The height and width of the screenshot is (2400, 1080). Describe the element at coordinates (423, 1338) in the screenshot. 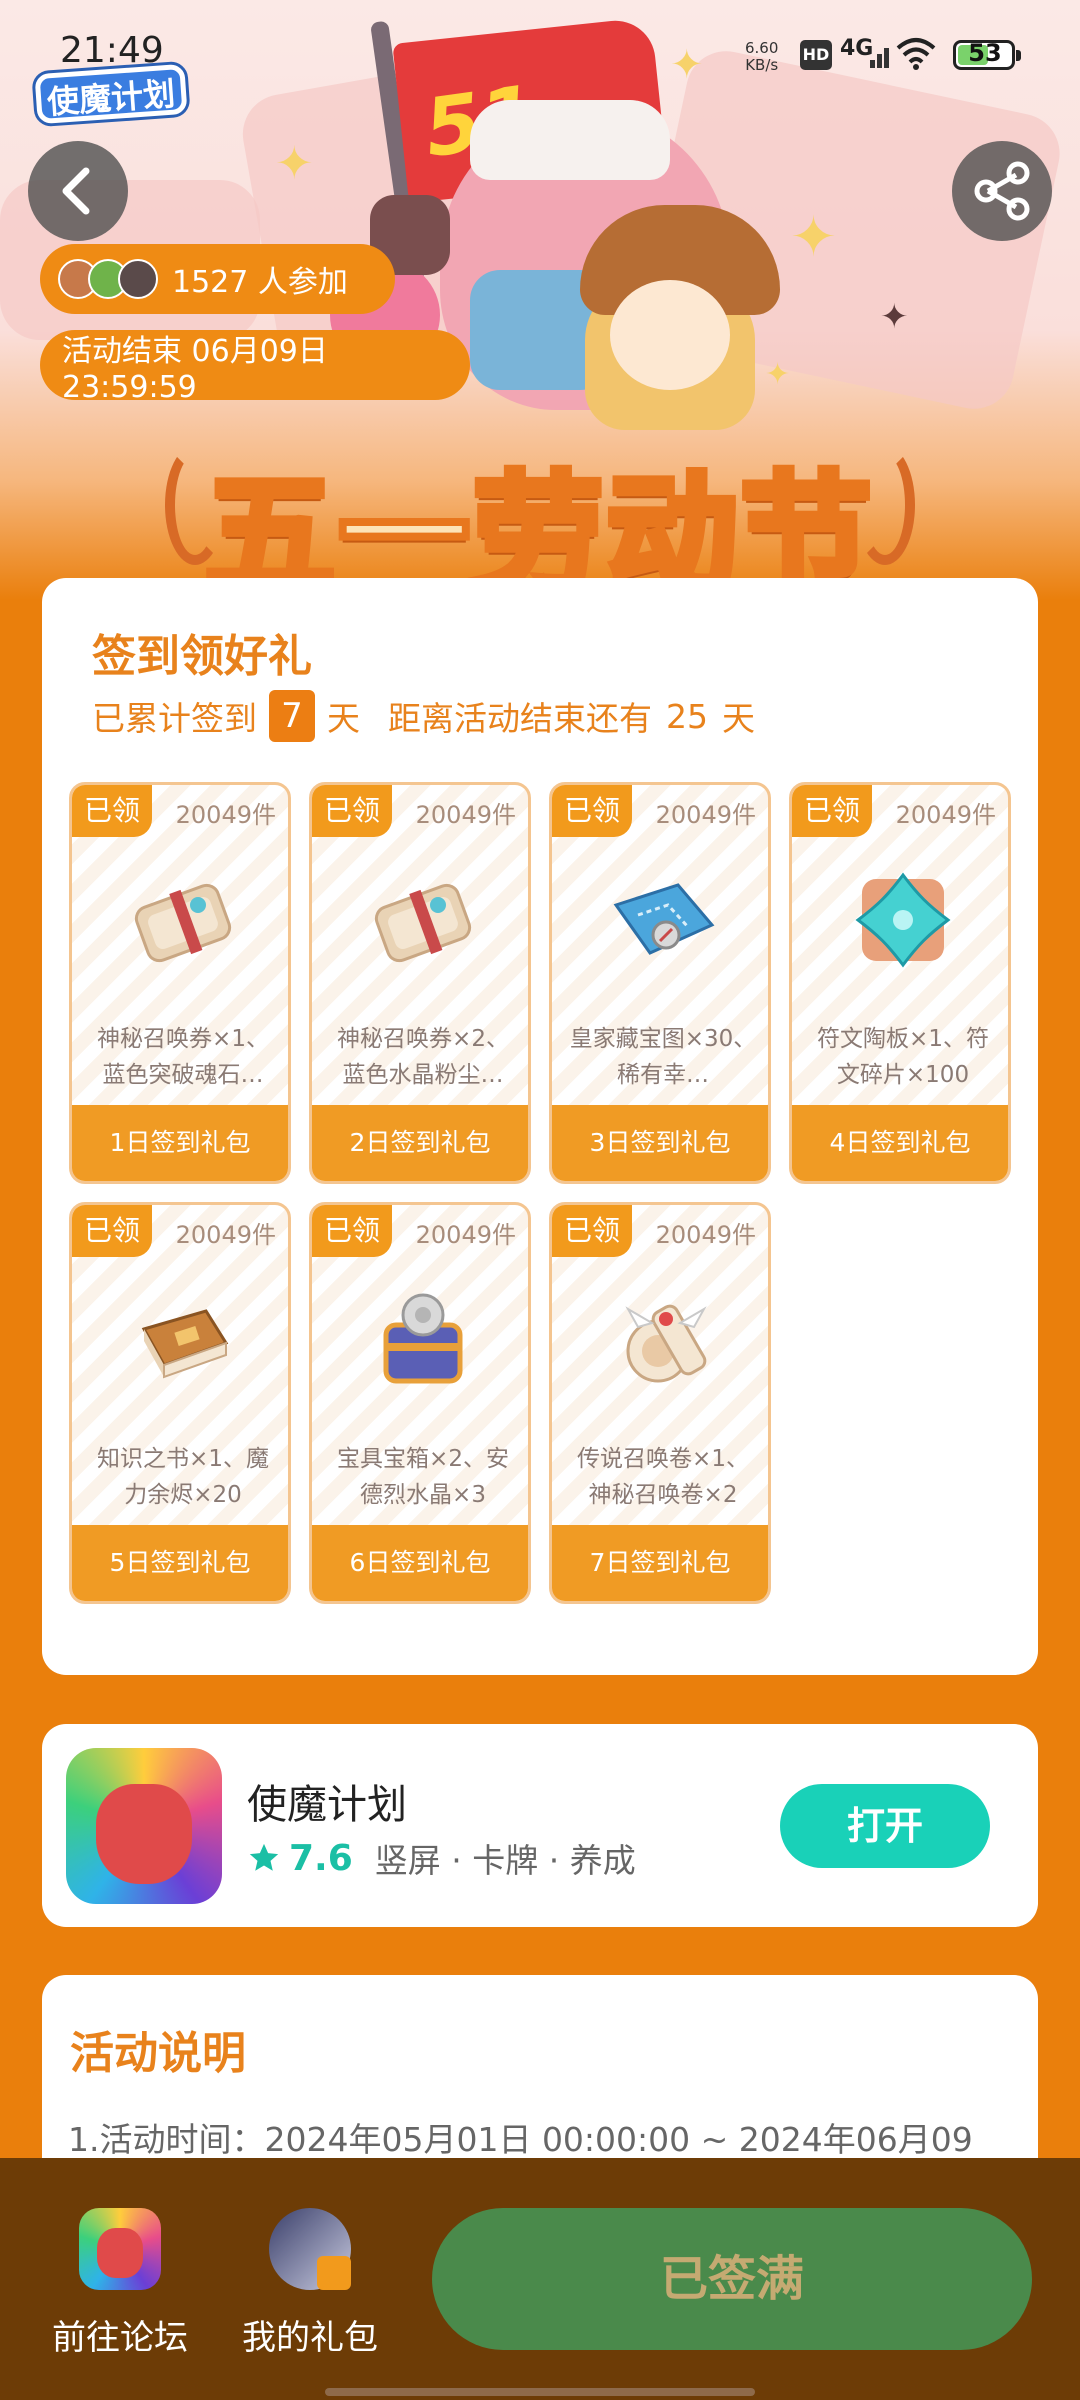

I see `treasure-chest-icon` at that location.